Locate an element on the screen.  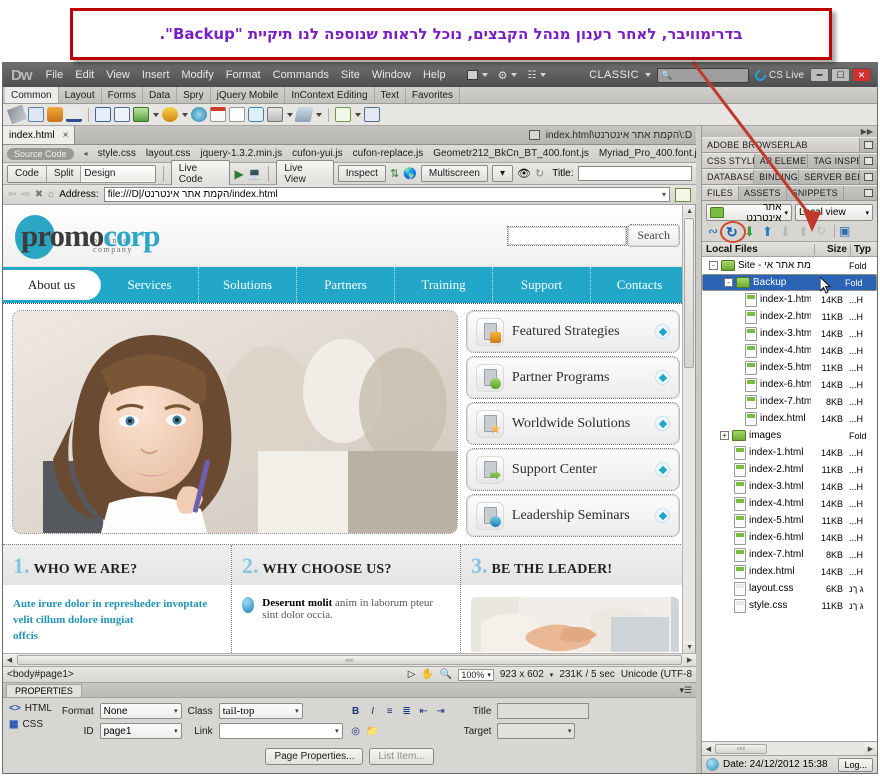
related-file-jquery: jquery-1.3.2.min.js is located at coordinates (241, 153).